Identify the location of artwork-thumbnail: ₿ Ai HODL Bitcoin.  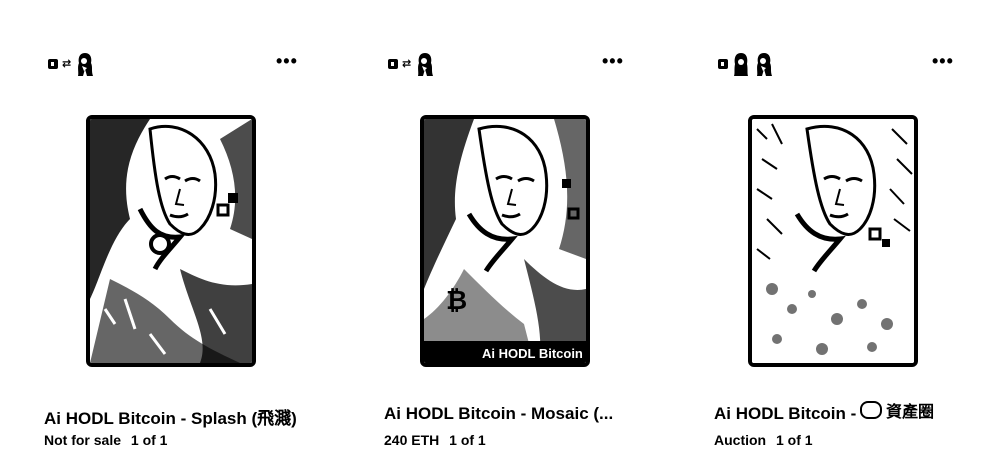
(505, 241).